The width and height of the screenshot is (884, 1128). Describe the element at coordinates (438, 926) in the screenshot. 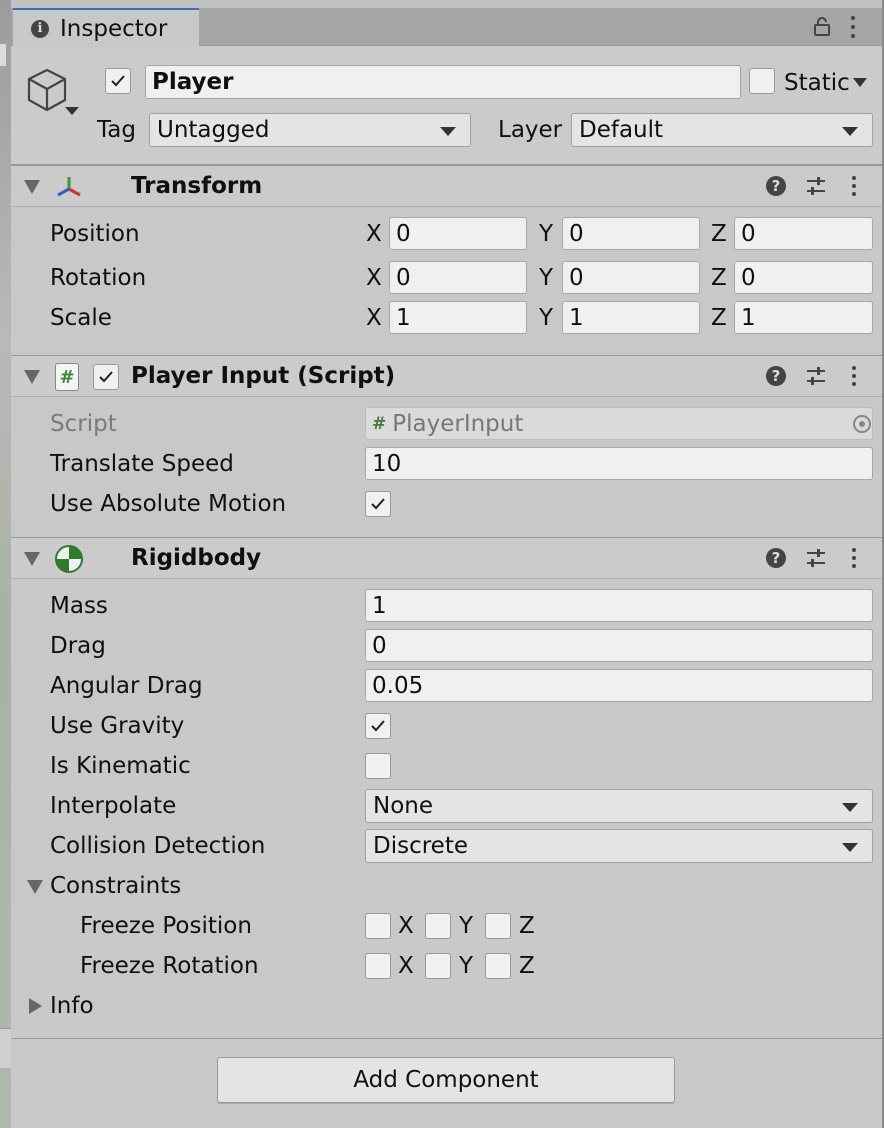

I see `freeze-position-y-checkbox` at that location.